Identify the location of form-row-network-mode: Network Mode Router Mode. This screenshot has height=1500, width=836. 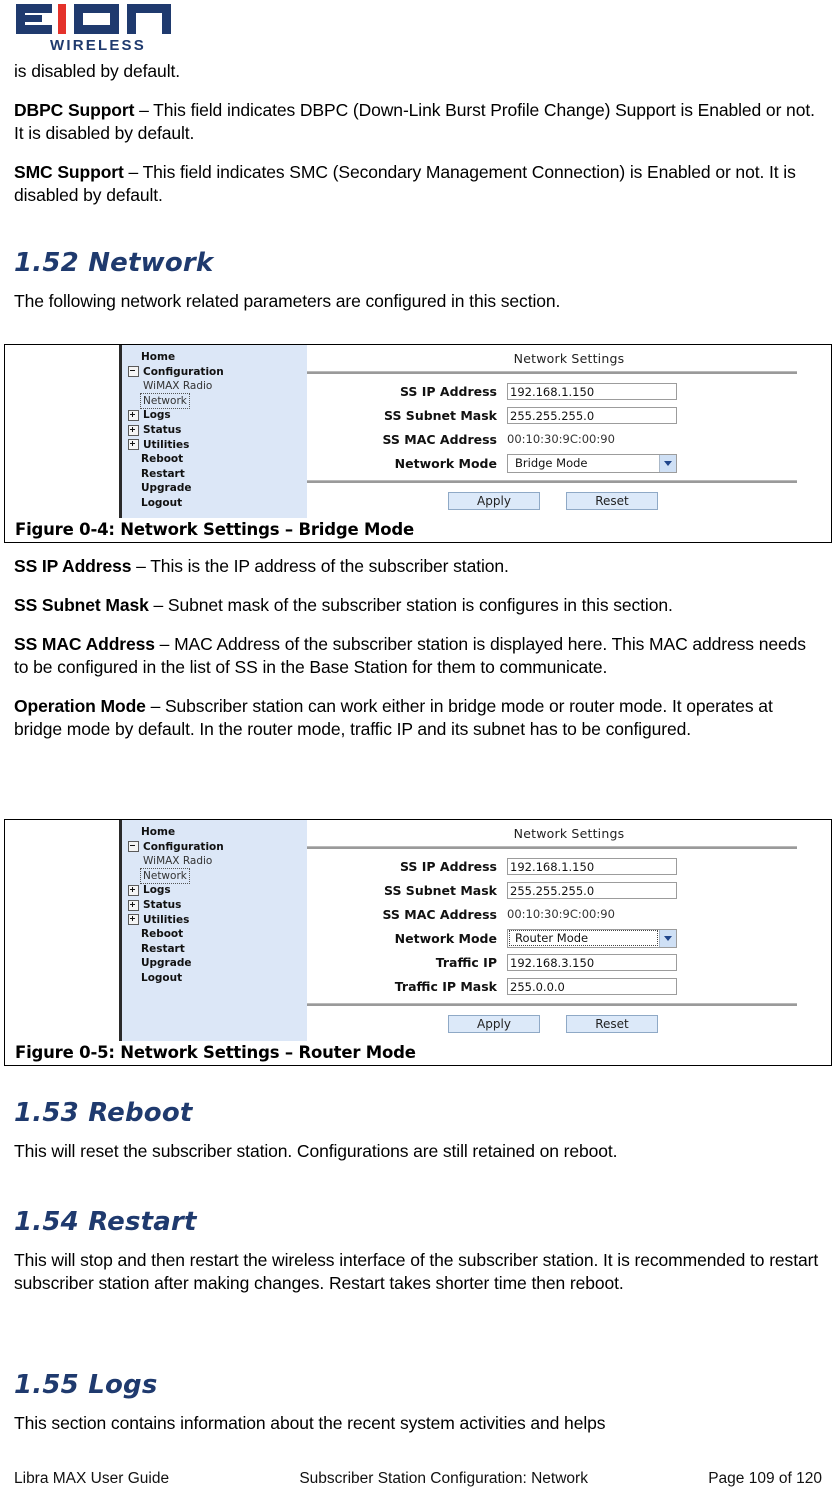
(569, 938).